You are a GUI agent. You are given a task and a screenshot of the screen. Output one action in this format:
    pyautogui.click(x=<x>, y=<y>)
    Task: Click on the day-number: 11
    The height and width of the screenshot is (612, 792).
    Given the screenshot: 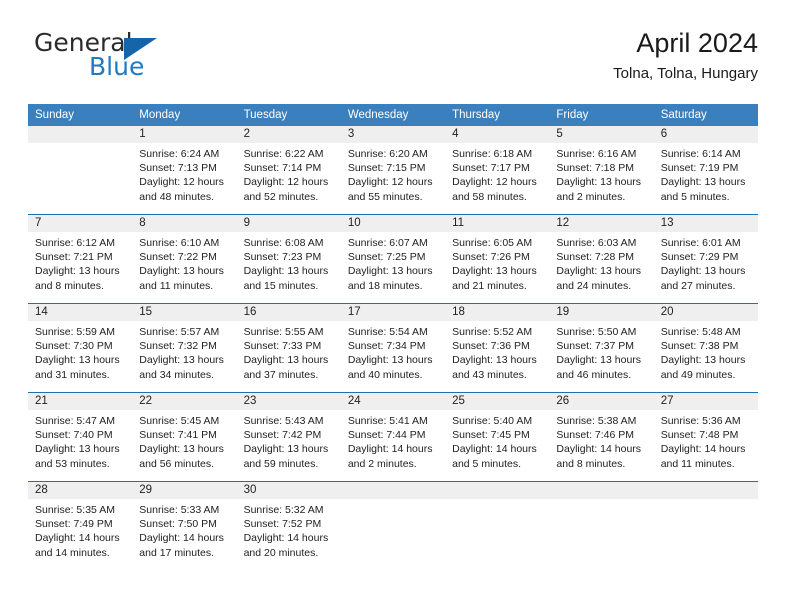 What is the action you would take?
    pyautogui.click(x=497, y=223)
    